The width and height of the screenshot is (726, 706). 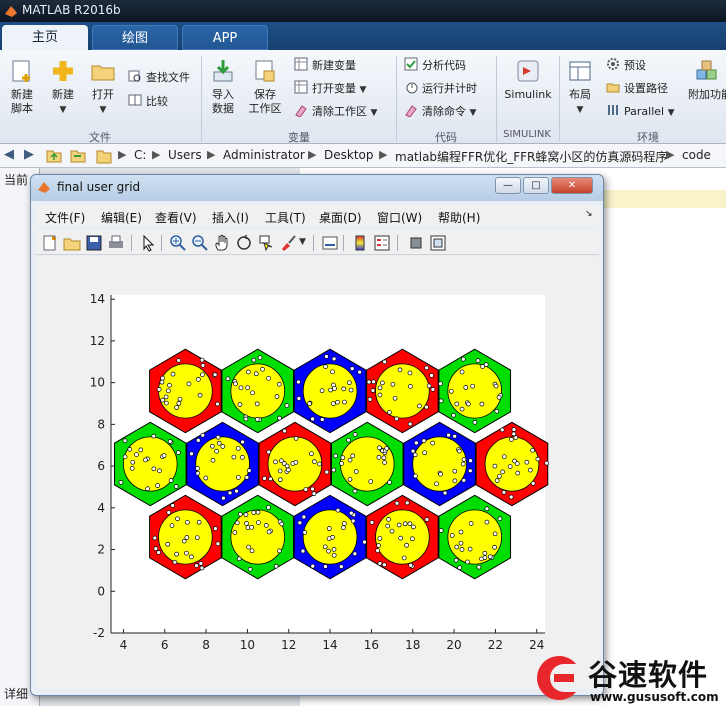 What do you see at coordinates (438, 243) in the screenshot?
I see `show-plot-tools-icon` at bounding box center [438, 243].